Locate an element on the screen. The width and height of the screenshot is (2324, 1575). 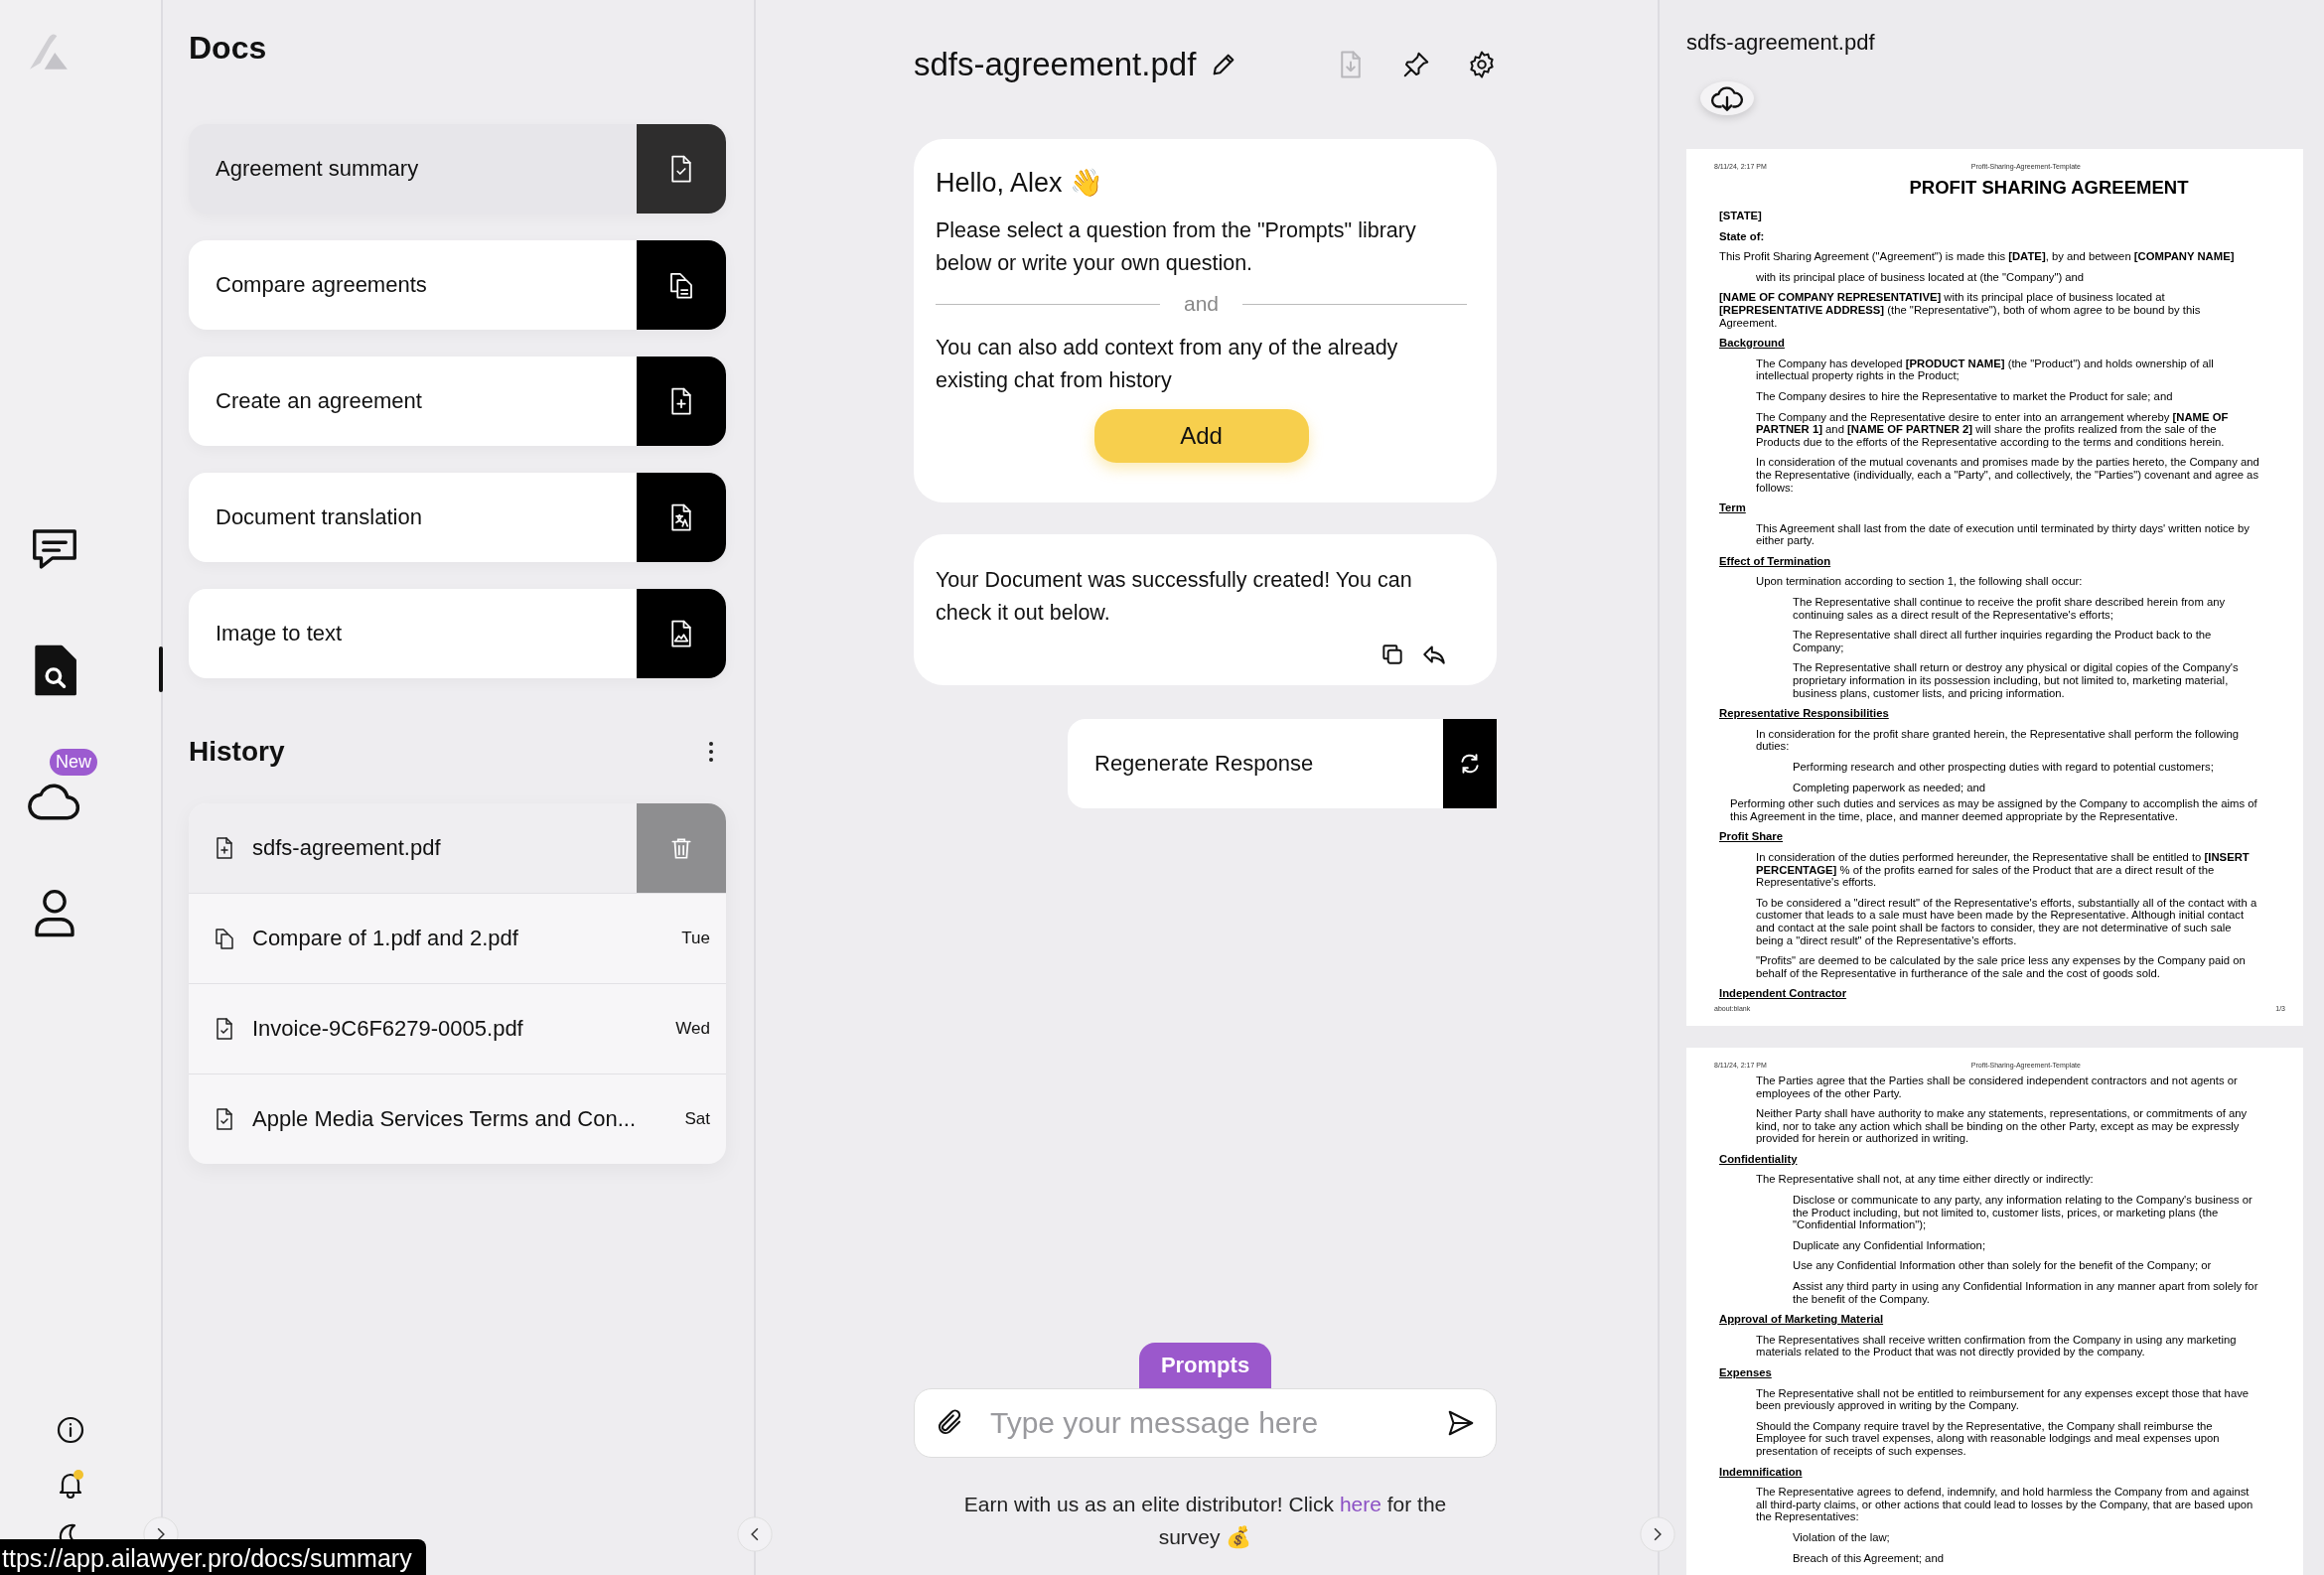
document-paragraph: Should the Company require travel by the Representative, the Company shall reimburse the Employee for such travel expenses, along with reasonable lodgings and meal expenses upon presentation of receipts of such expenses. is located at coordinates (1988, 1439).